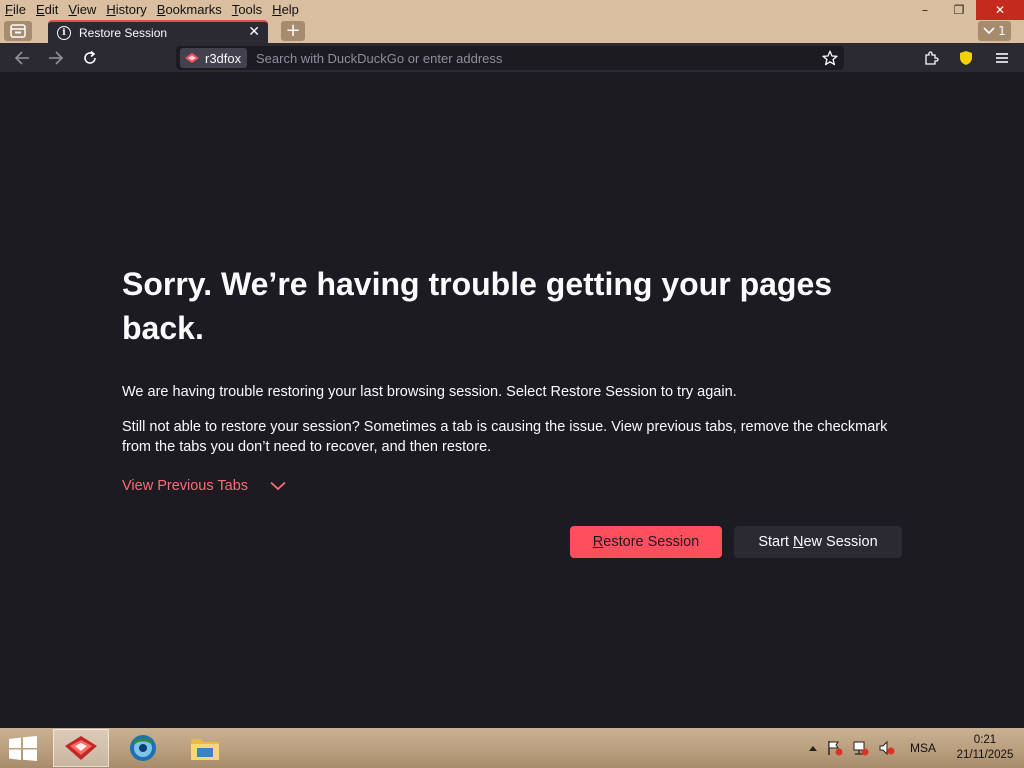 This screenshot has height=768, width=1024. I want to click on globe-browser-icon, so click(143, 748).